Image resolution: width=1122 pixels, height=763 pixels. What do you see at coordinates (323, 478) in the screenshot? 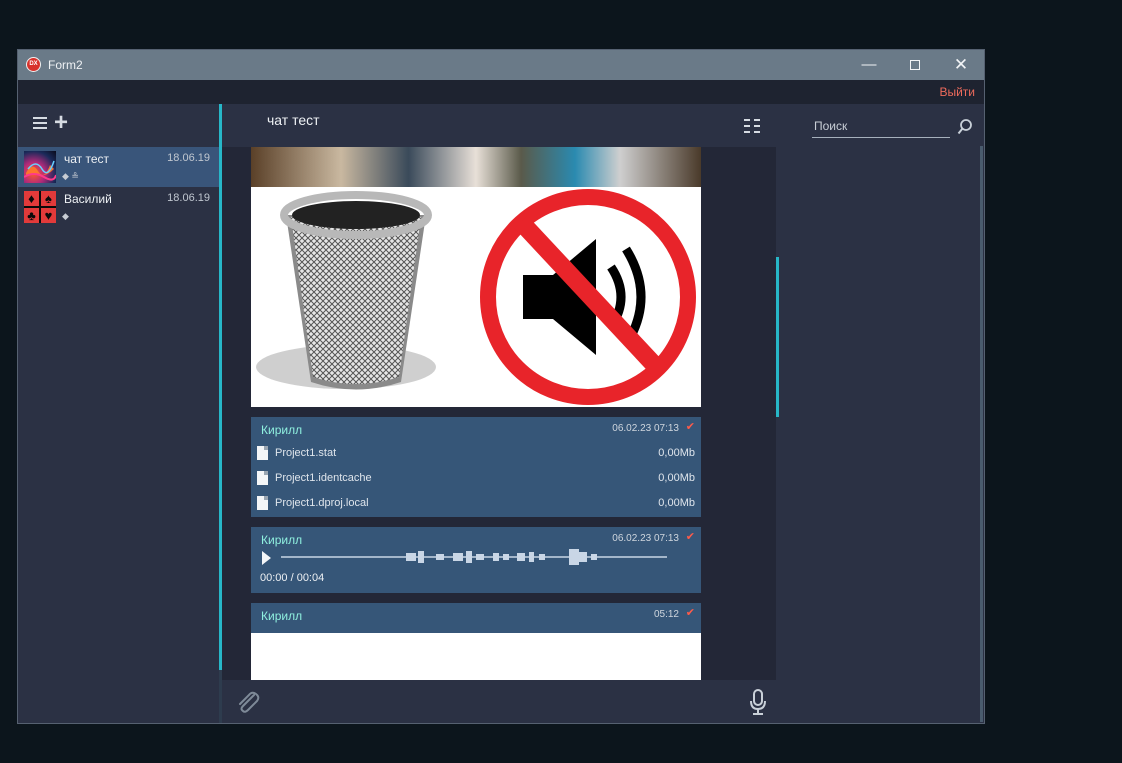
I see `file-name: Project1.identcache` at bounding box center [323, 478].